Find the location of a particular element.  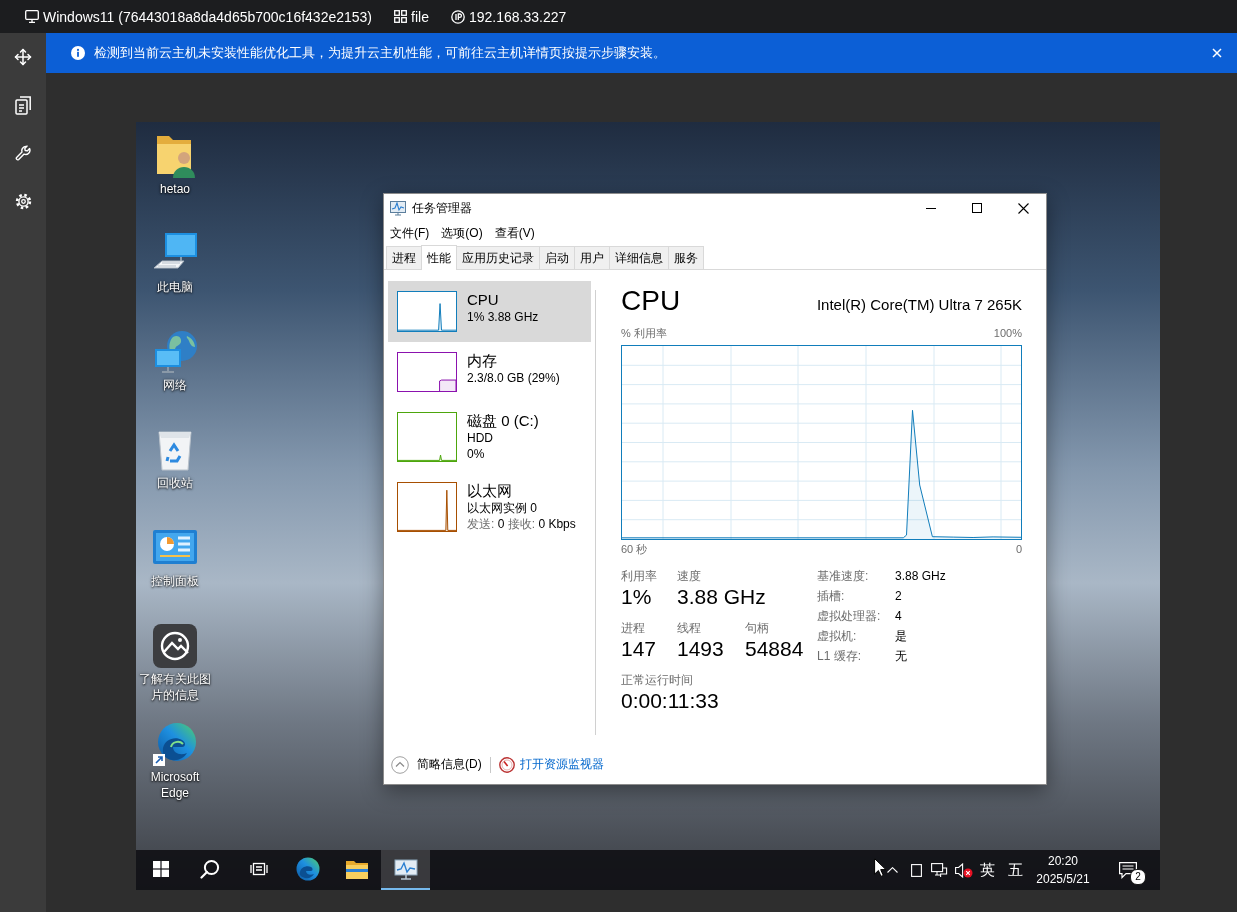

stat-label: 利用率 is located at coordinates (639, 576).